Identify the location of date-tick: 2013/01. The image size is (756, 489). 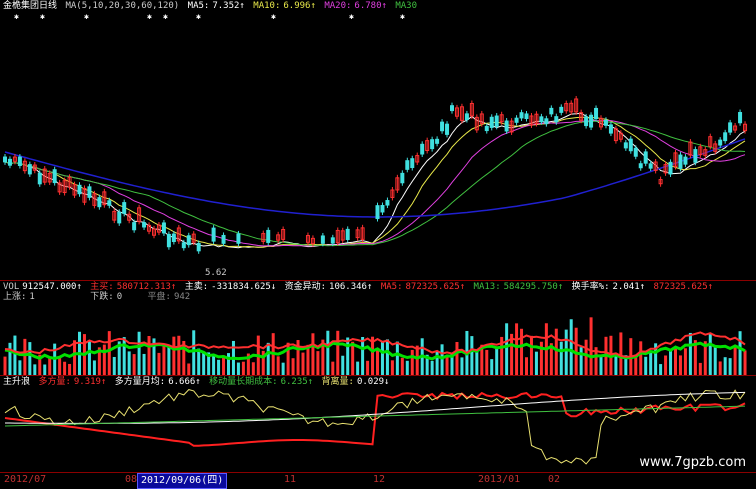
(499, 479).